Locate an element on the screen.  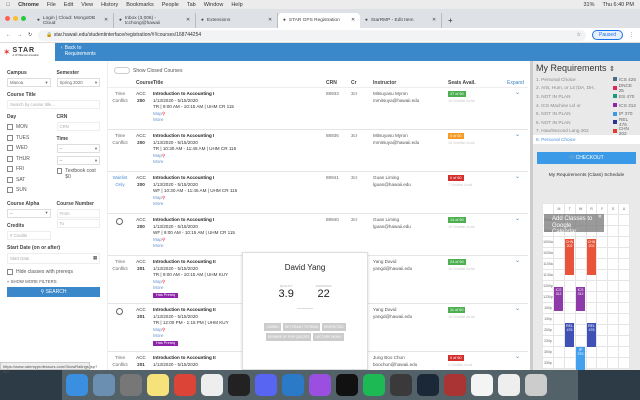
calendar-icon: ▦ is located at coordinates (95, 258).